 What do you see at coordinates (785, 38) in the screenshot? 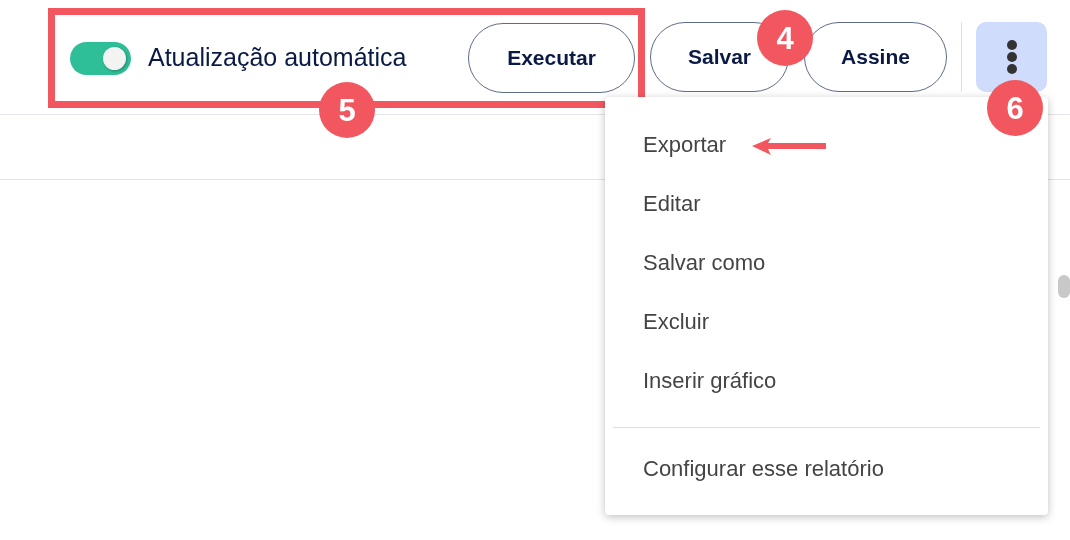
I see `callout-tooltip: 4` at bounding box center [785, 38].